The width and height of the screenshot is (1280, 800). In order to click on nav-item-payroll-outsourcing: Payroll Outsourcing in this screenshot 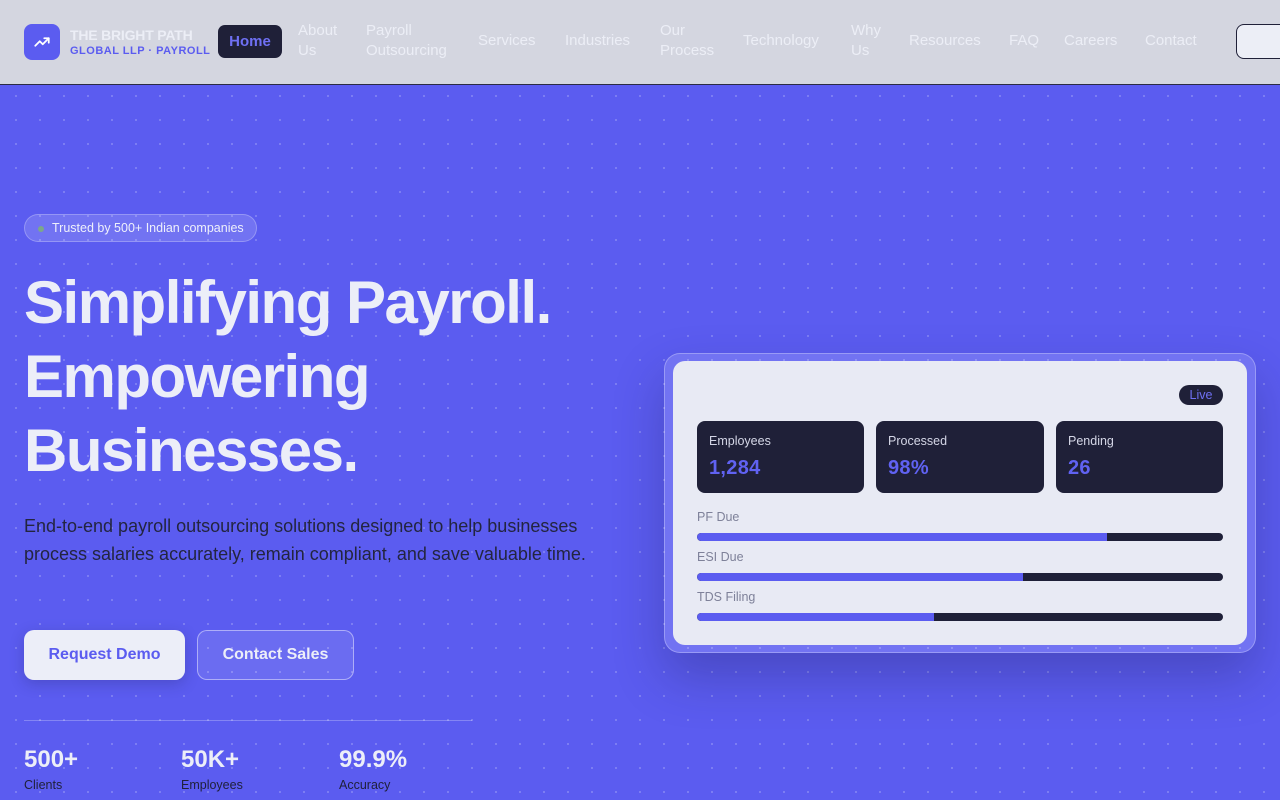, I will do `click(406, 41)`.